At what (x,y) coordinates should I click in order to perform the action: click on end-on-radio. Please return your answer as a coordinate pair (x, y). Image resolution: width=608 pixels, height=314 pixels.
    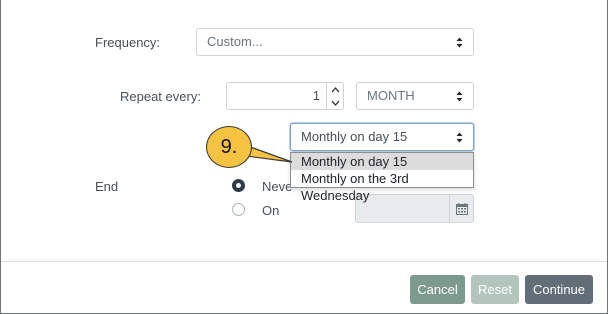
    Looking at the image, I should click on (238, 209).